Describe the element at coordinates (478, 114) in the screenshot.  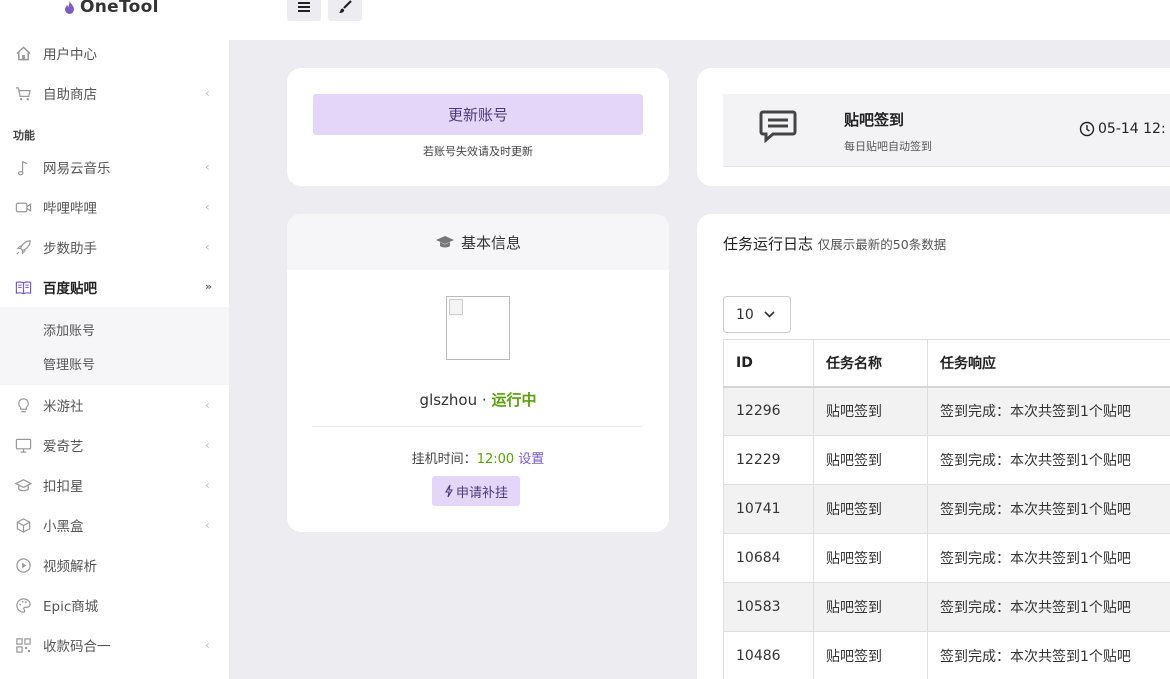
I see `update-account-button: 更新账号` at that location.